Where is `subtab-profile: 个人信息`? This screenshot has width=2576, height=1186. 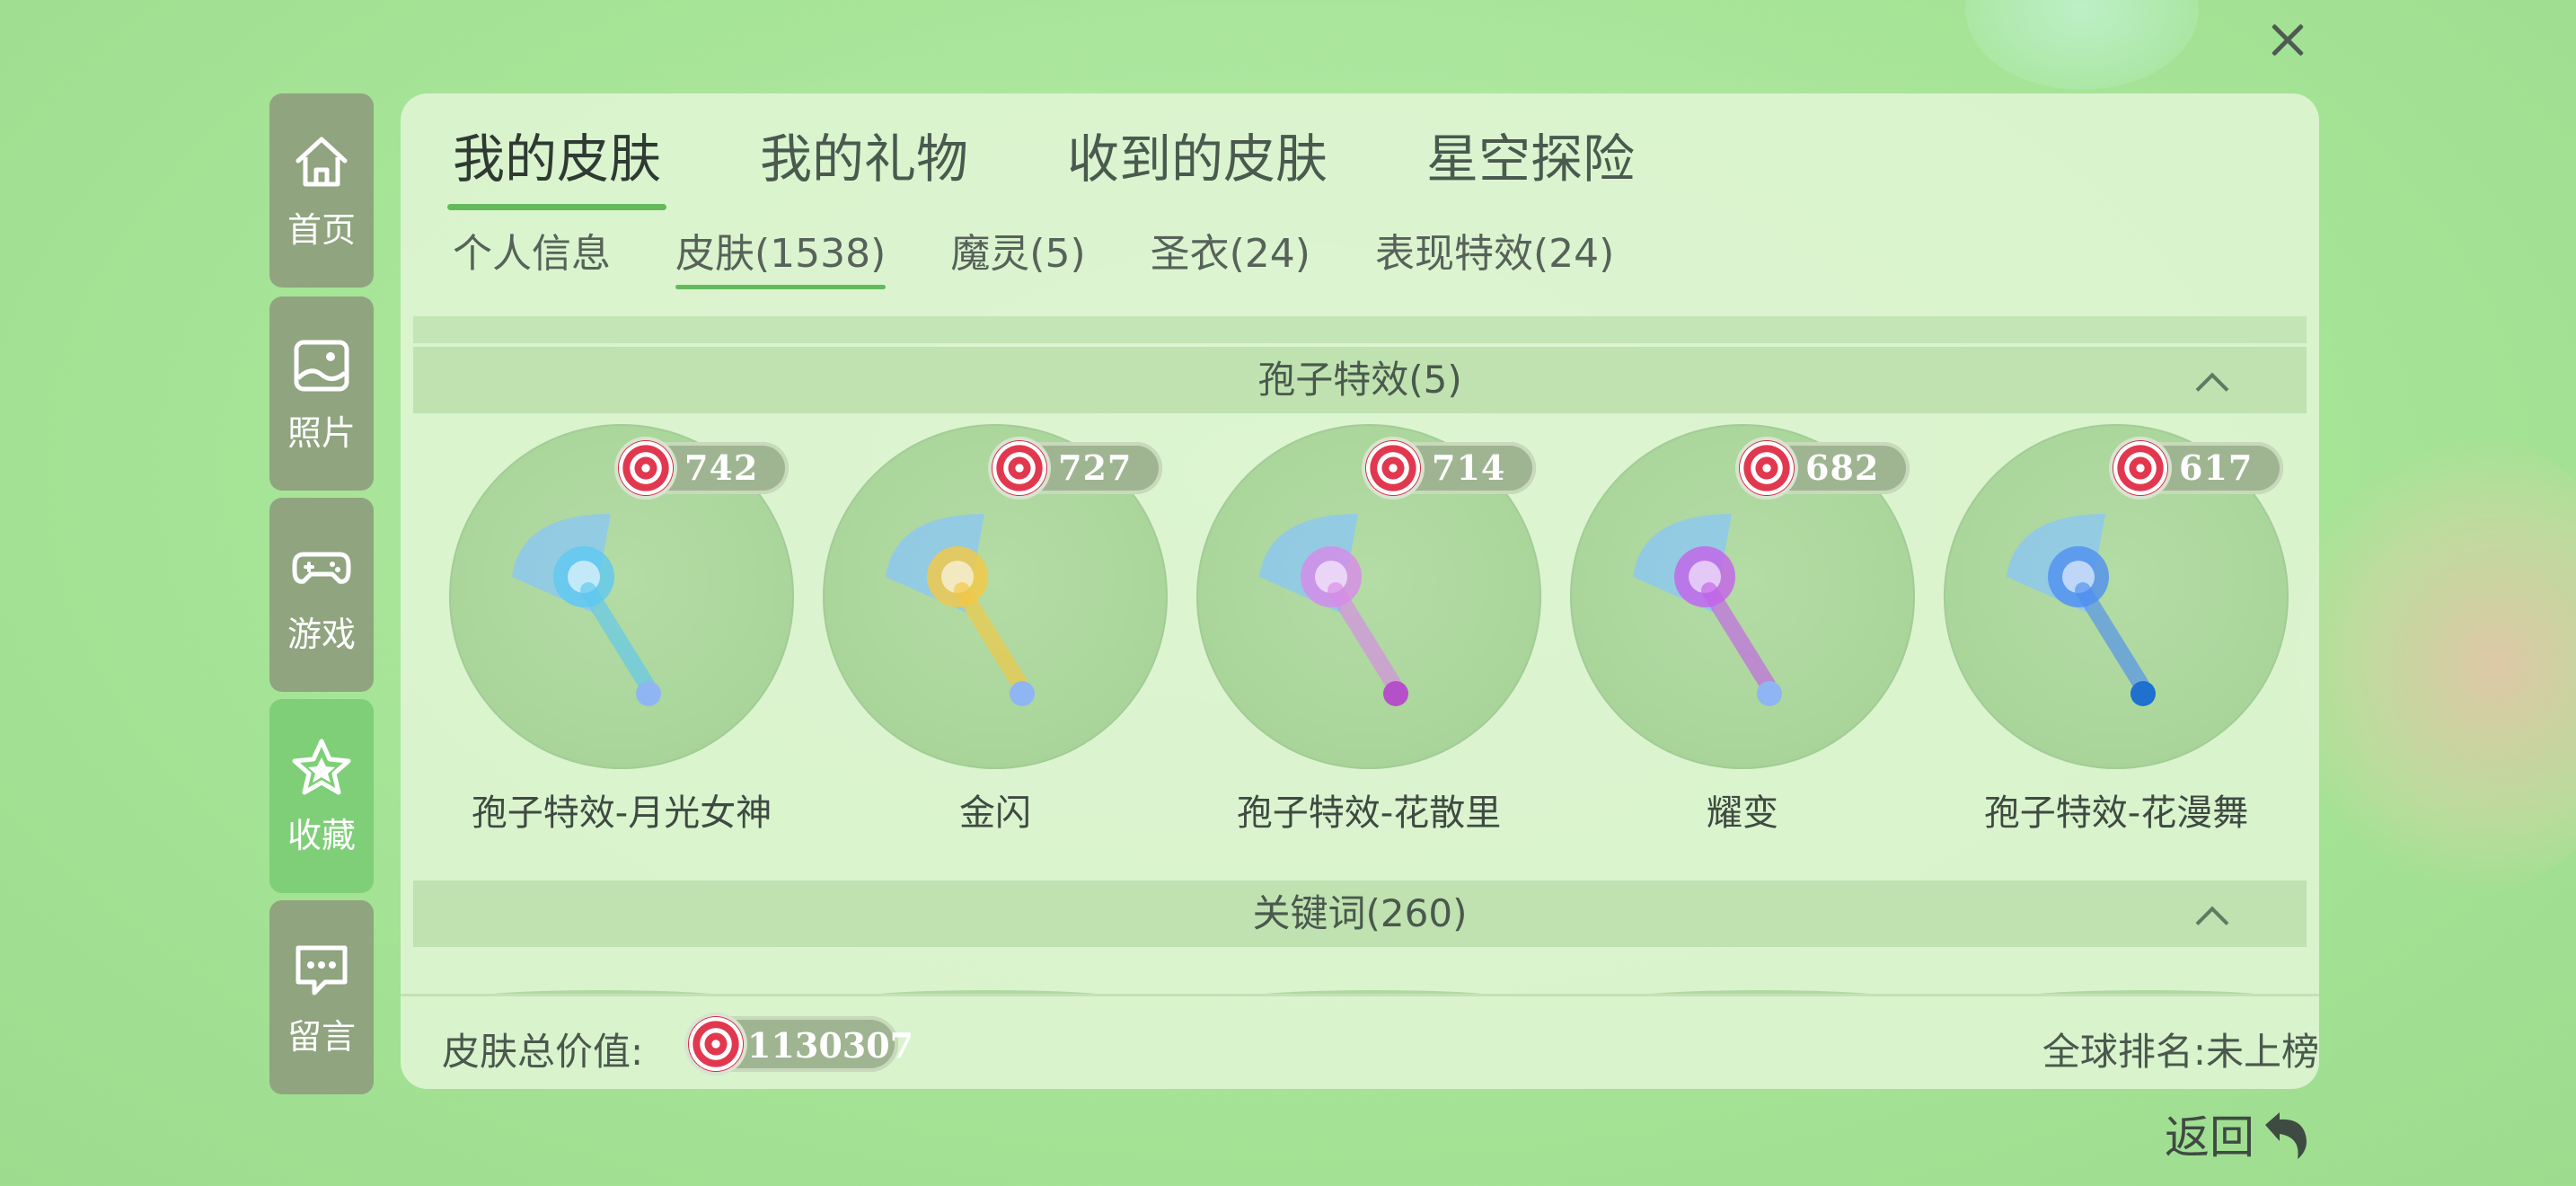
subtab-profile: 个人信息 is located at coordinates (532, 253).